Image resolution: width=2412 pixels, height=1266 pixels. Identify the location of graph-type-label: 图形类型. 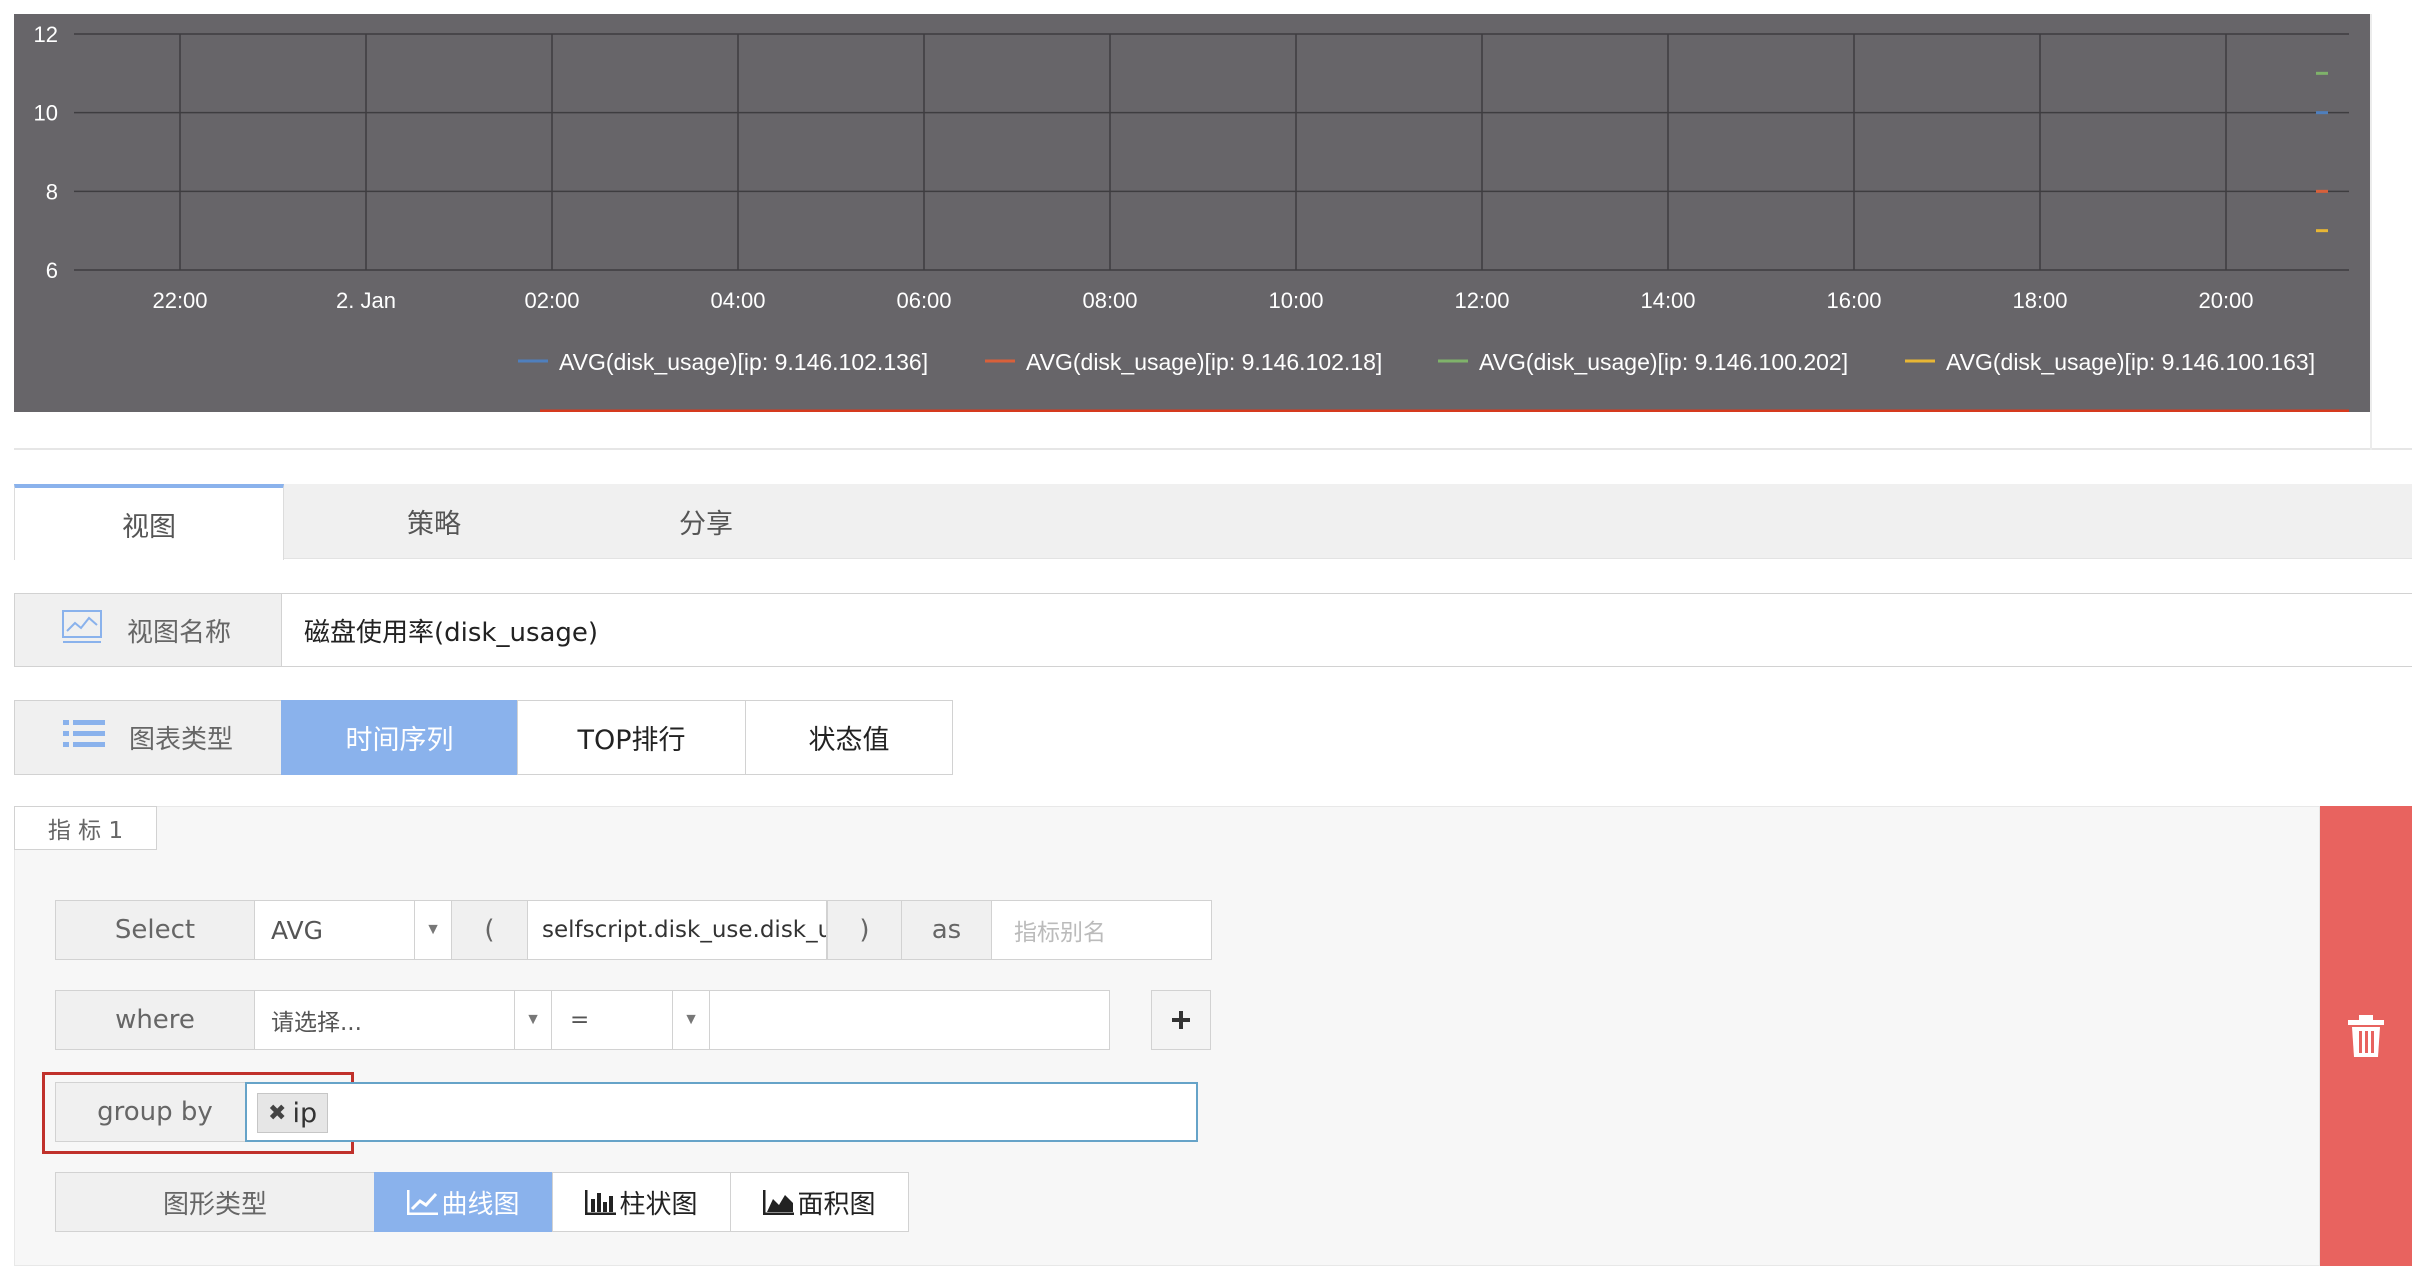
(215, 1202).